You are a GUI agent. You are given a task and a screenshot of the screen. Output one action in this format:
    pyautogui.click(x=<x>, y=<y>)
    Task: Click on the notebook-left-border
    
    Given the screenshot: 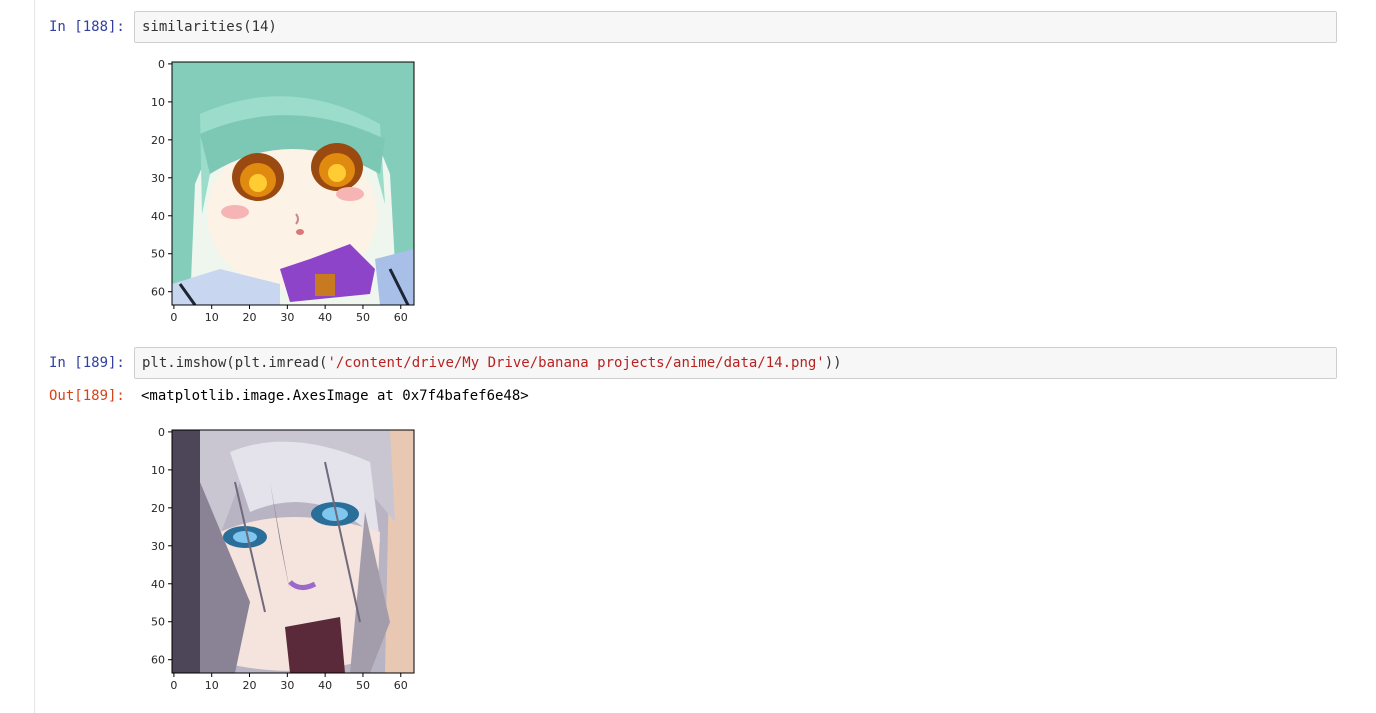 What is the action you would take?
    pyautogui.click(x=34, y=356)
    